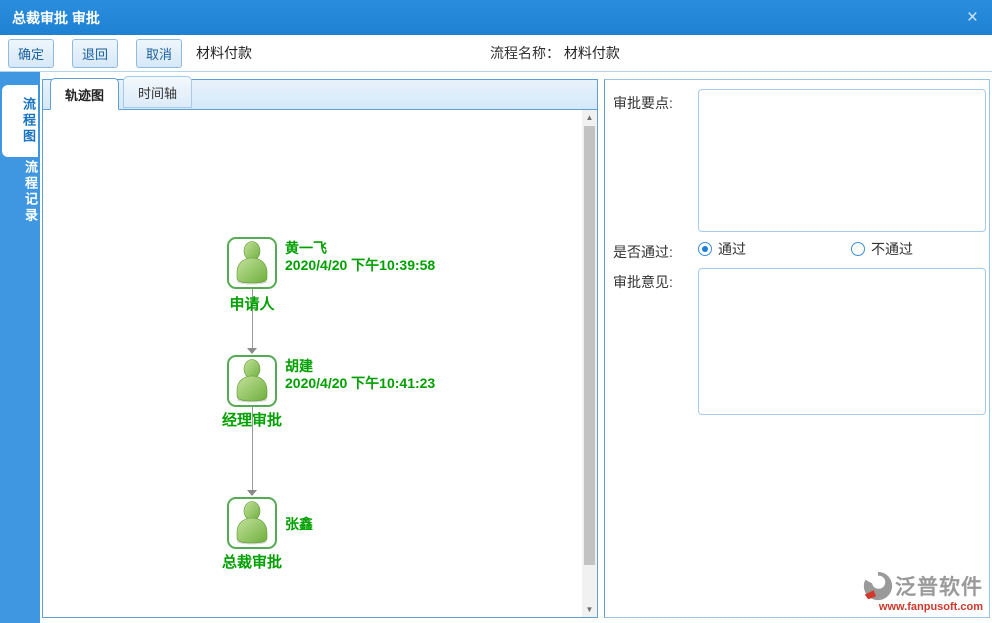 This screenshot has height=623, width=992. What do you see at coordinates (252, 420) in the screenshot?
I see `node-role-label: 经理审批` at bounding box center [252, 420].